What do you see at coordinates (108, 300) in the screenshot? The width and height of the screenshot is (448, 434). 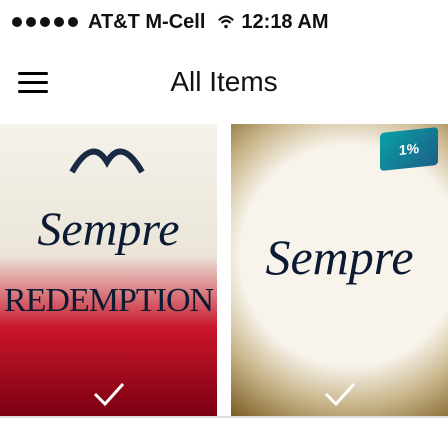 I see `cover-subtitle: REDEMPTION` at bounding box center [108, 300].